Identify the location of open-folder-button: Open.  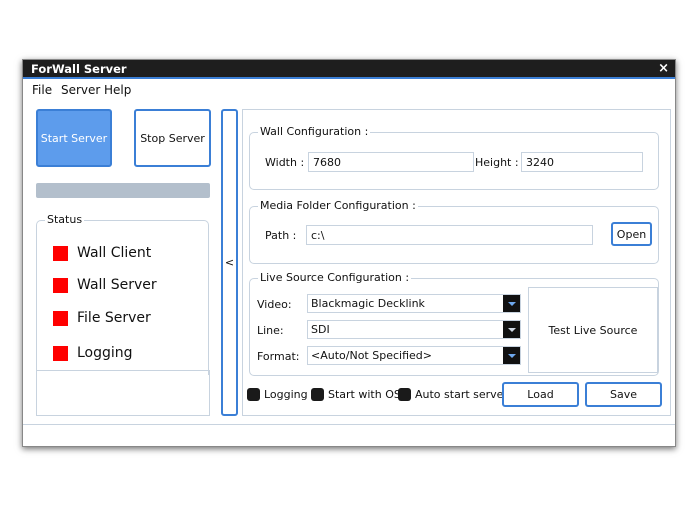
(631, 234).